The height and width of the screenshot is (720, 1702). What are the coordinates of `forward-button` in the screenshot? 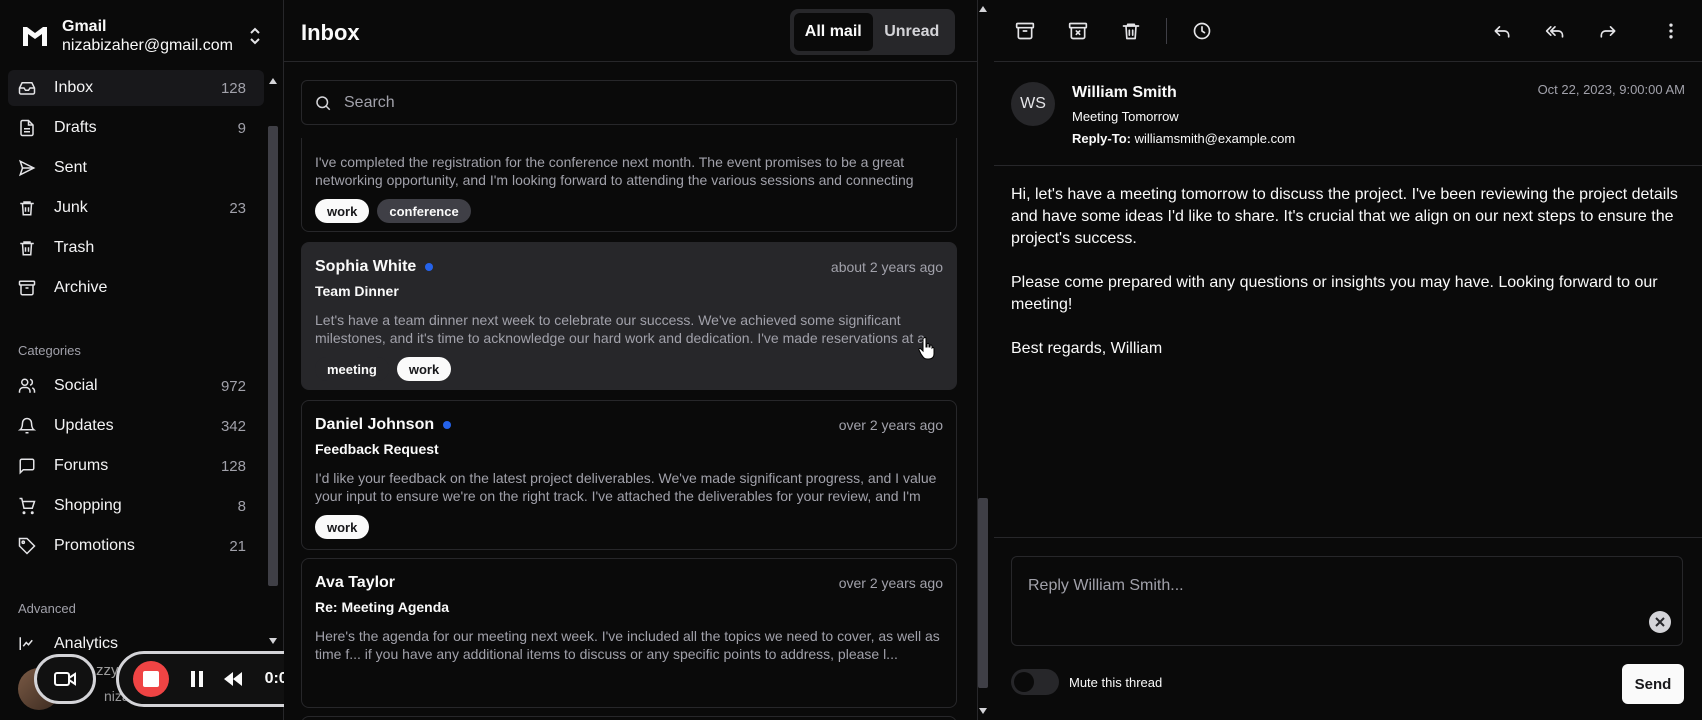 It's located at (1608, 31).